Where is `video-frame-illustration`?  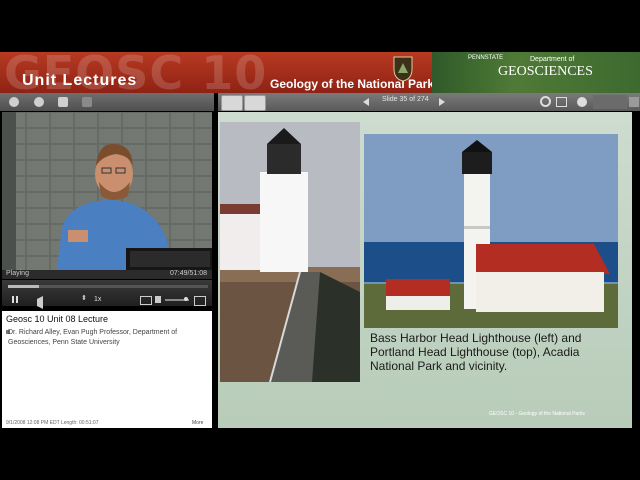
video-frame-illustration is located at coordinates (107, 191).